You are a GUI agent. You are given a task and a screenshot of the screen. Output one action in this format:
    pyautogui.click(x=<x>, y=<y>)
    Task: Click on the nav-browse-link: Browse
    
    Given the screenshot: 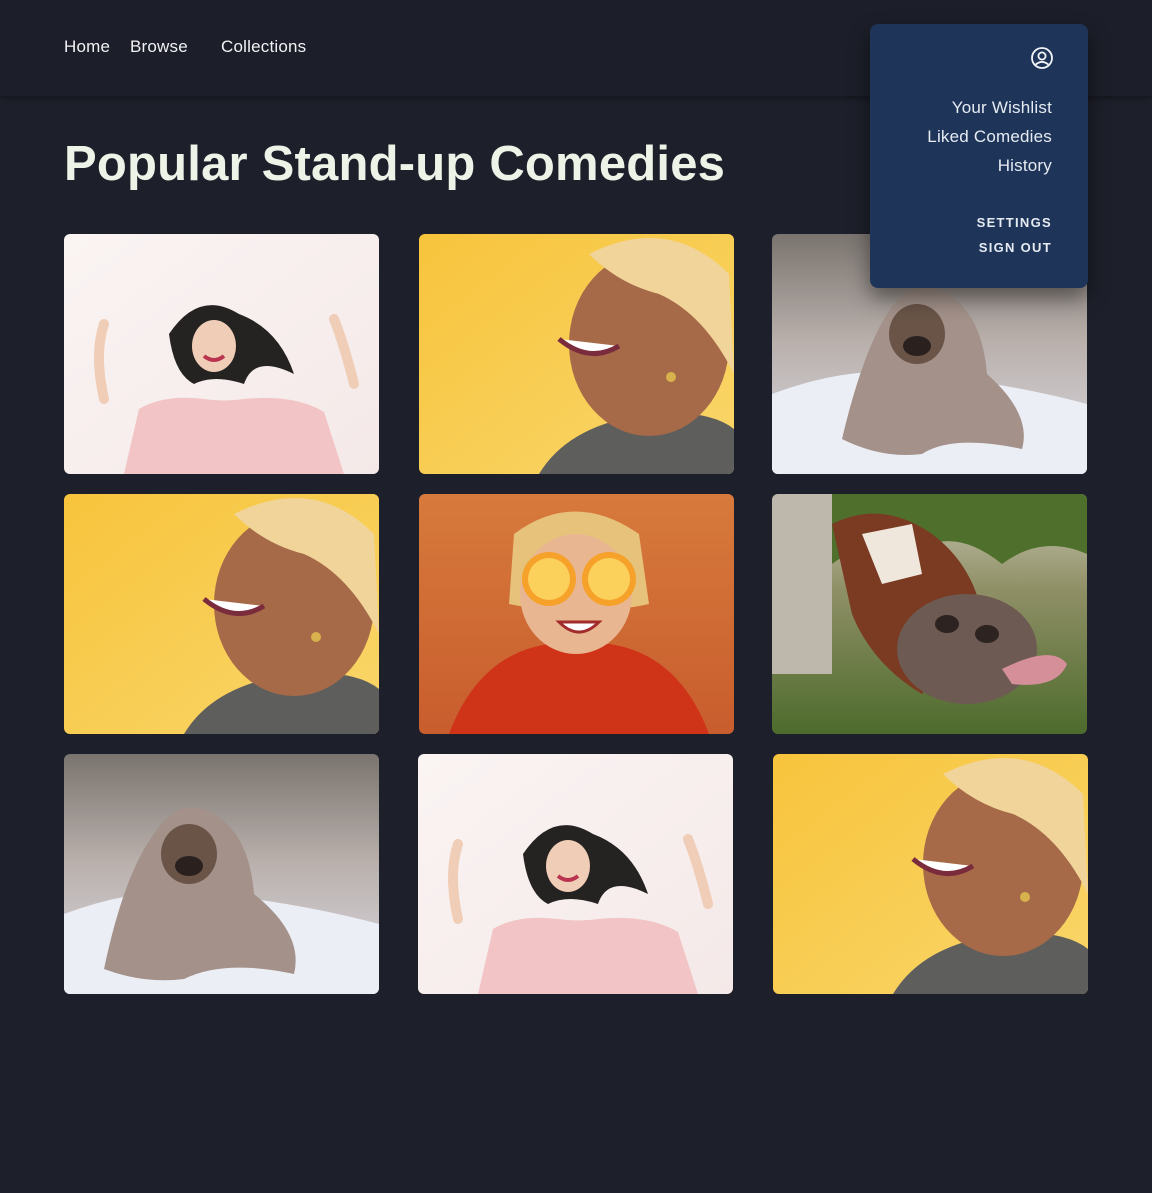 What is the action you would take?
    pyautogui.click(x=159, y=47)
    